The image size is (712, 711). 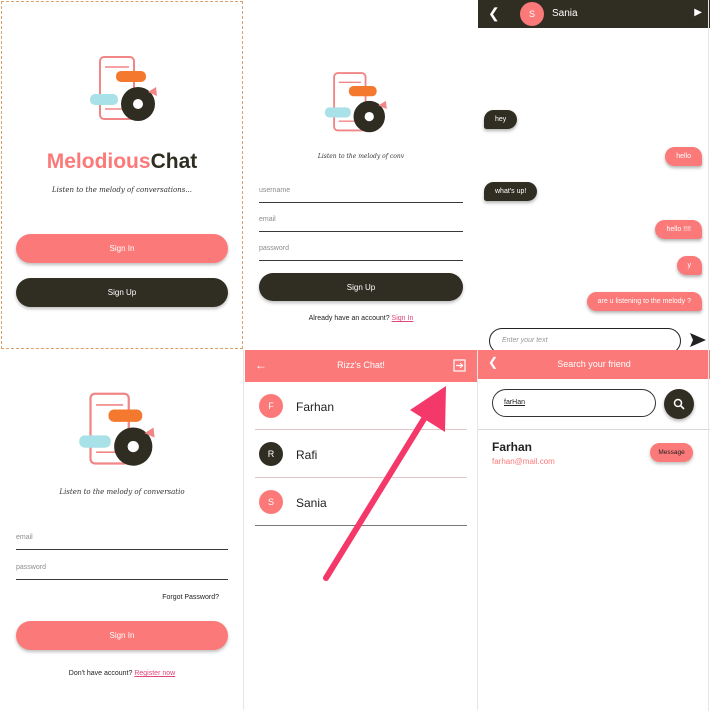 What do you see at coordinates (689, 265) in the screenshot?
I see `message-bubble-outgoing: y` at bounding box center [689, 265].